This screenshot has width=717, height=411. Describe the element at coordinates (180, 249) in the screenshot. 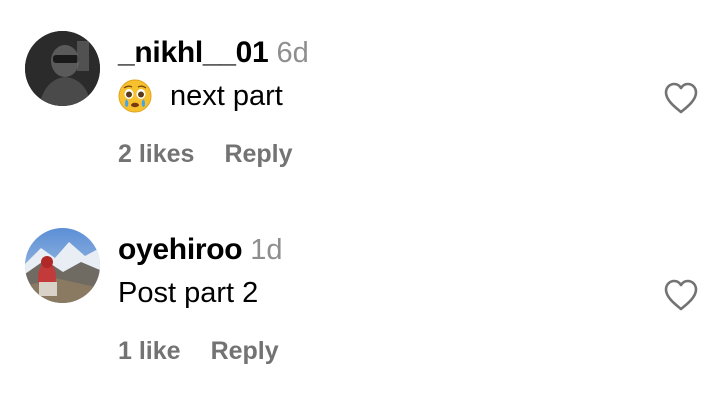

I see `username: oyehiroo` at that location.